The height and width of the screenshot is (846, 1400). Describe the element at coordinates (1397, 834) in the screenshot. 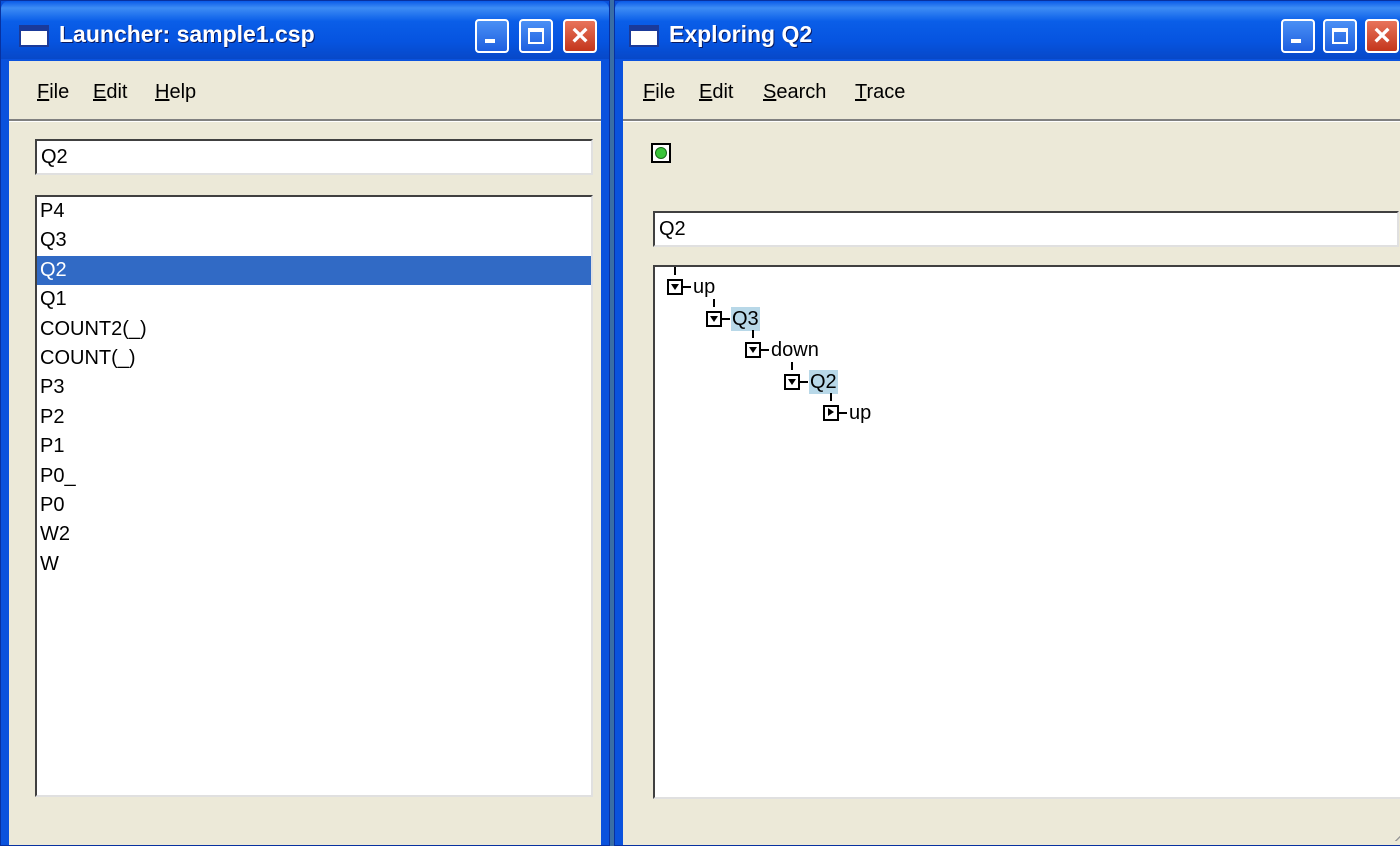

I see `resize-grip-icon` at that location.